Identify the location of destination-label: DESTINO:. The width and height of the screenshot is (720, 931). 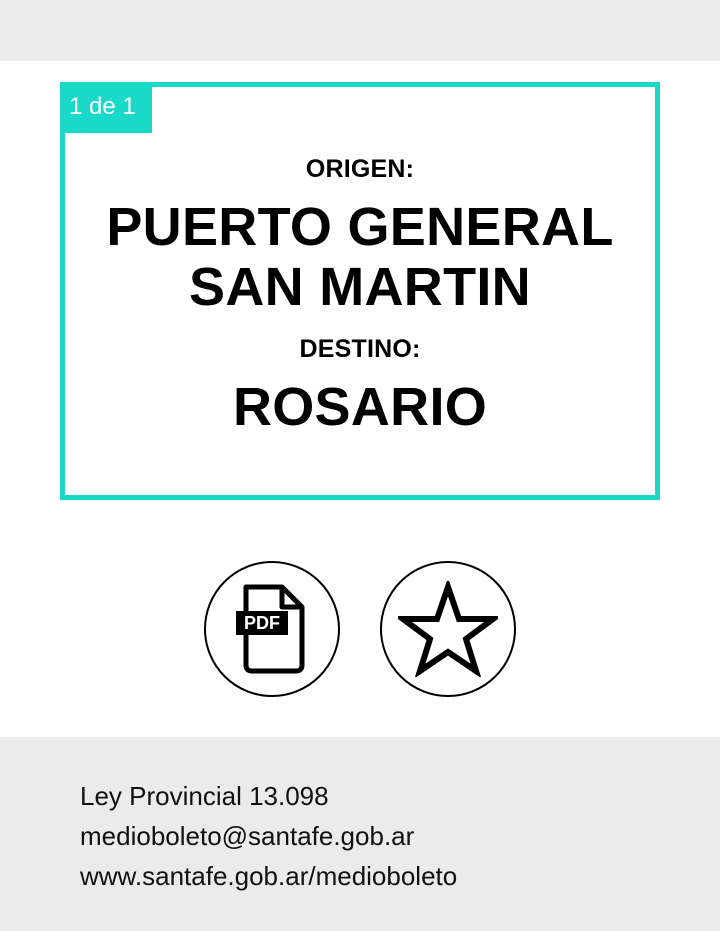
(360, 349).